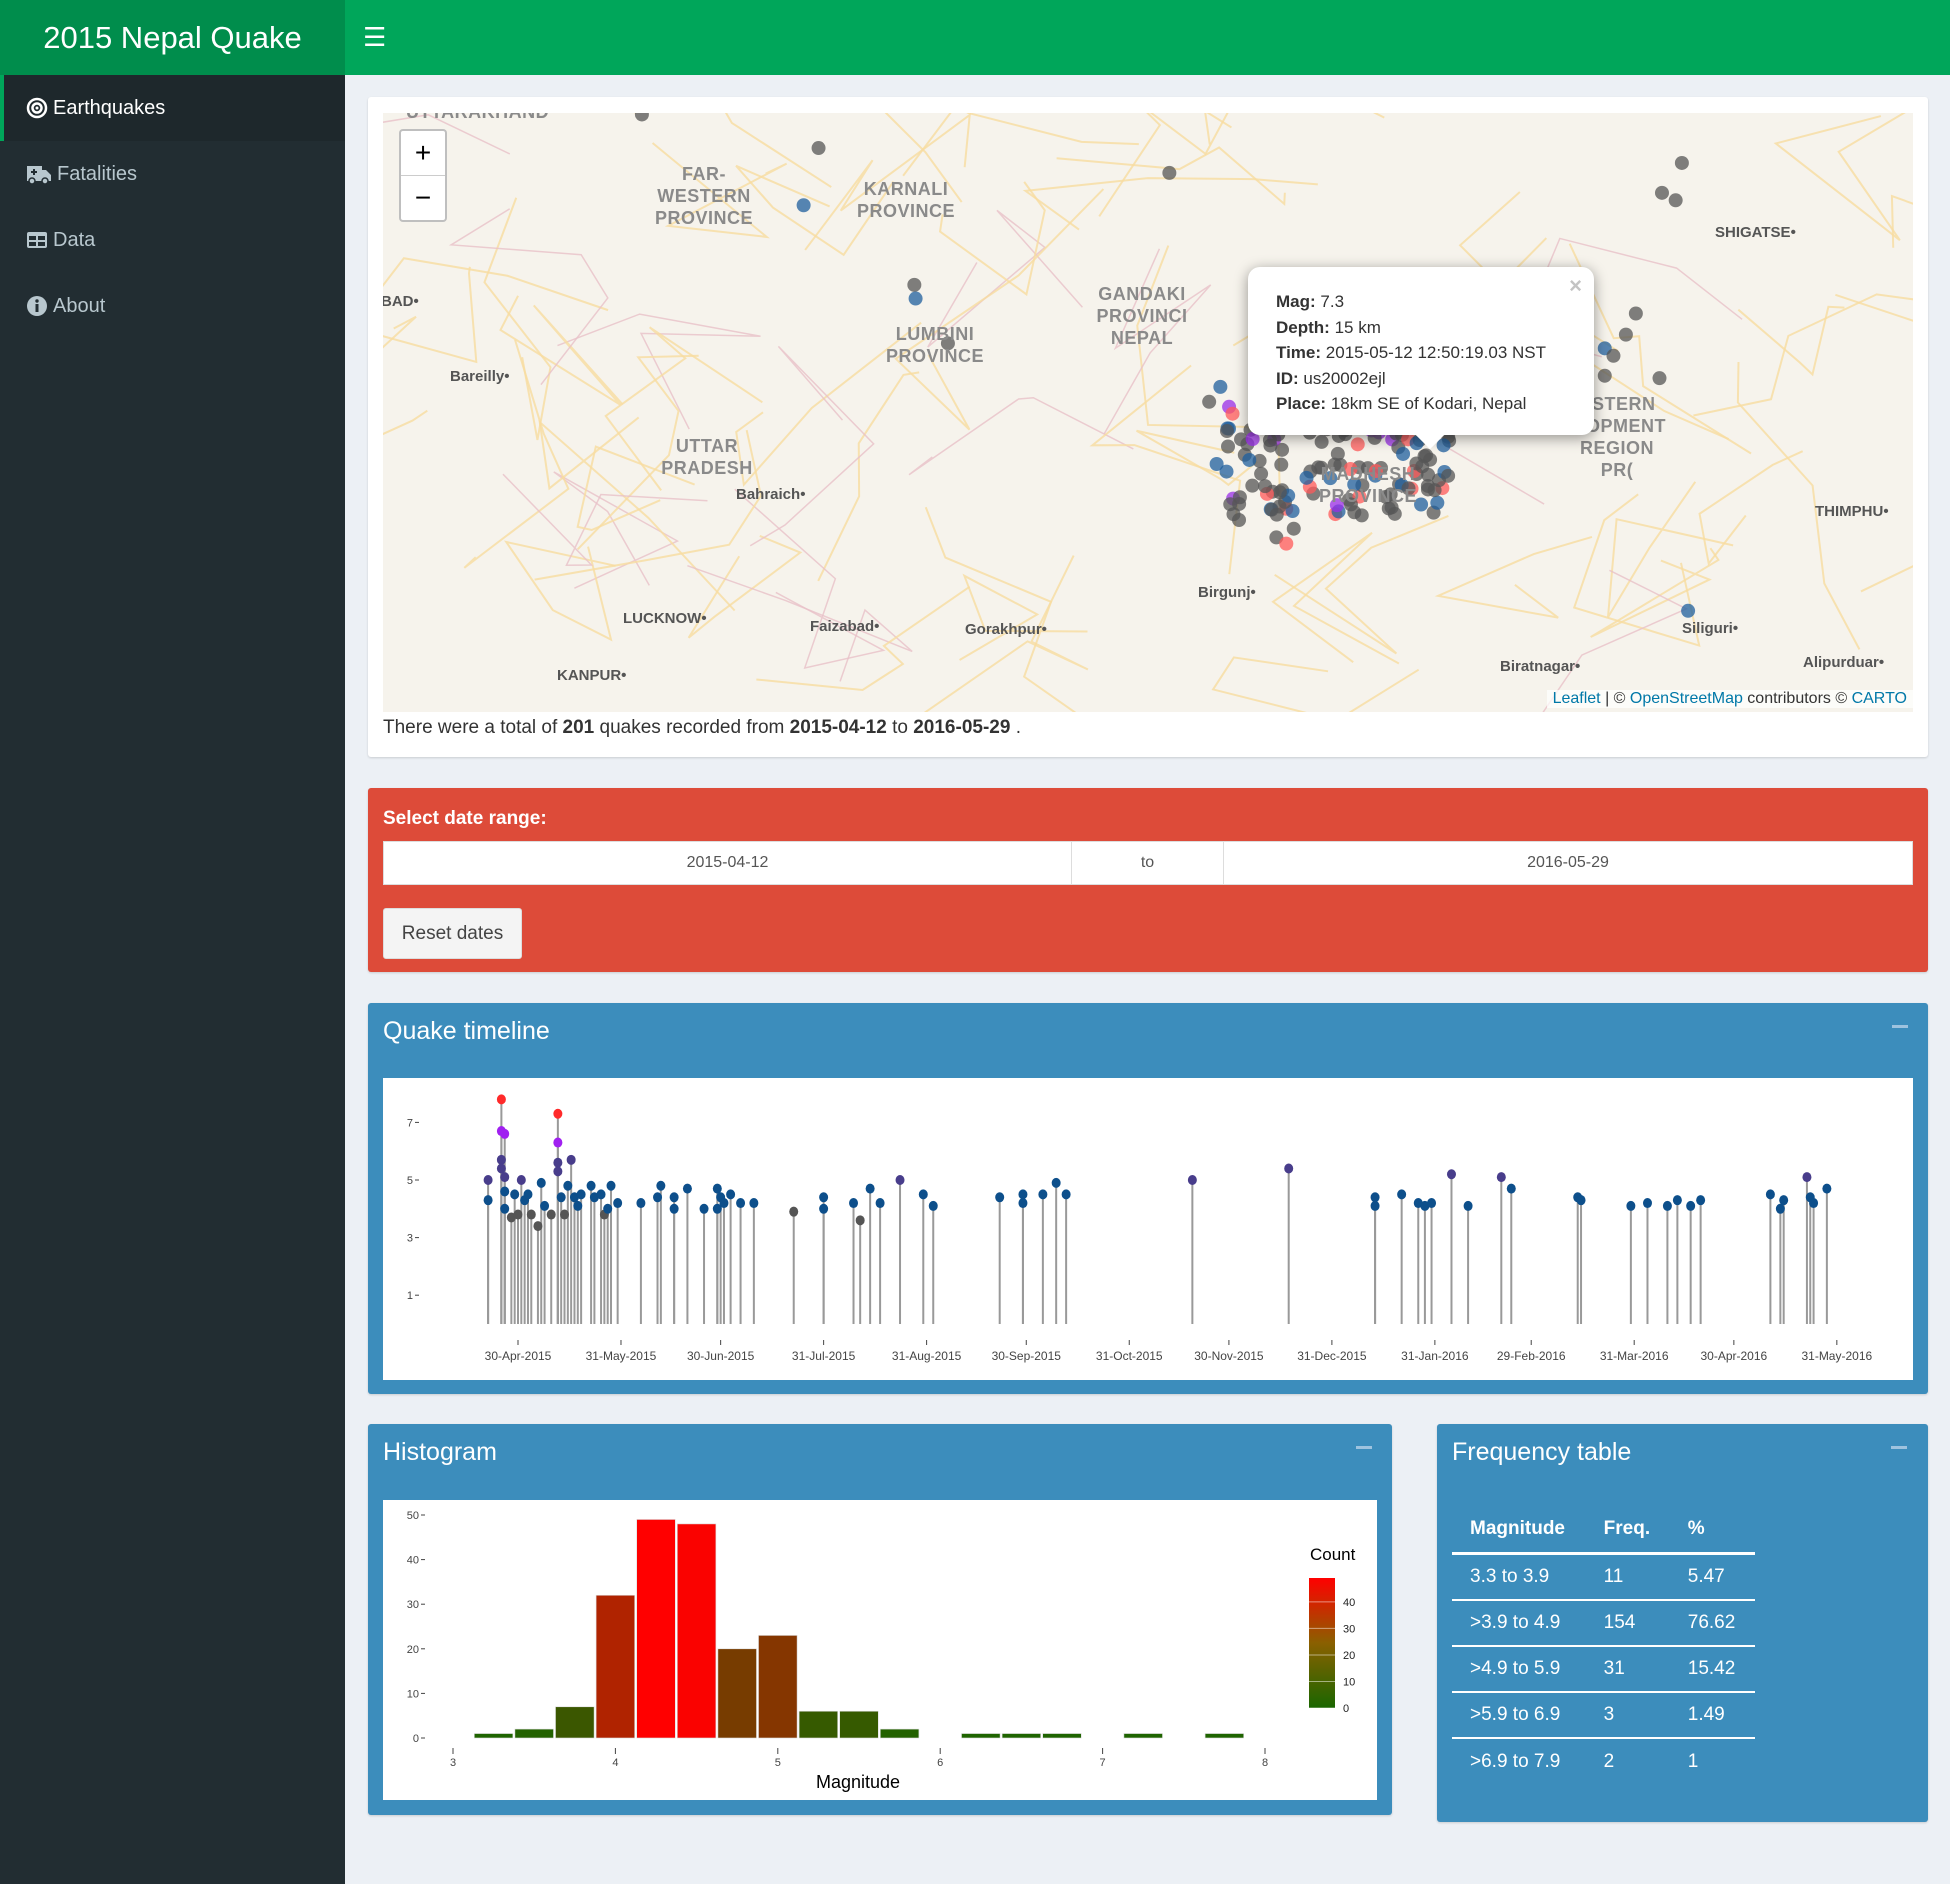  I want to click on x-tick-label: 4, so click(615, 1763).